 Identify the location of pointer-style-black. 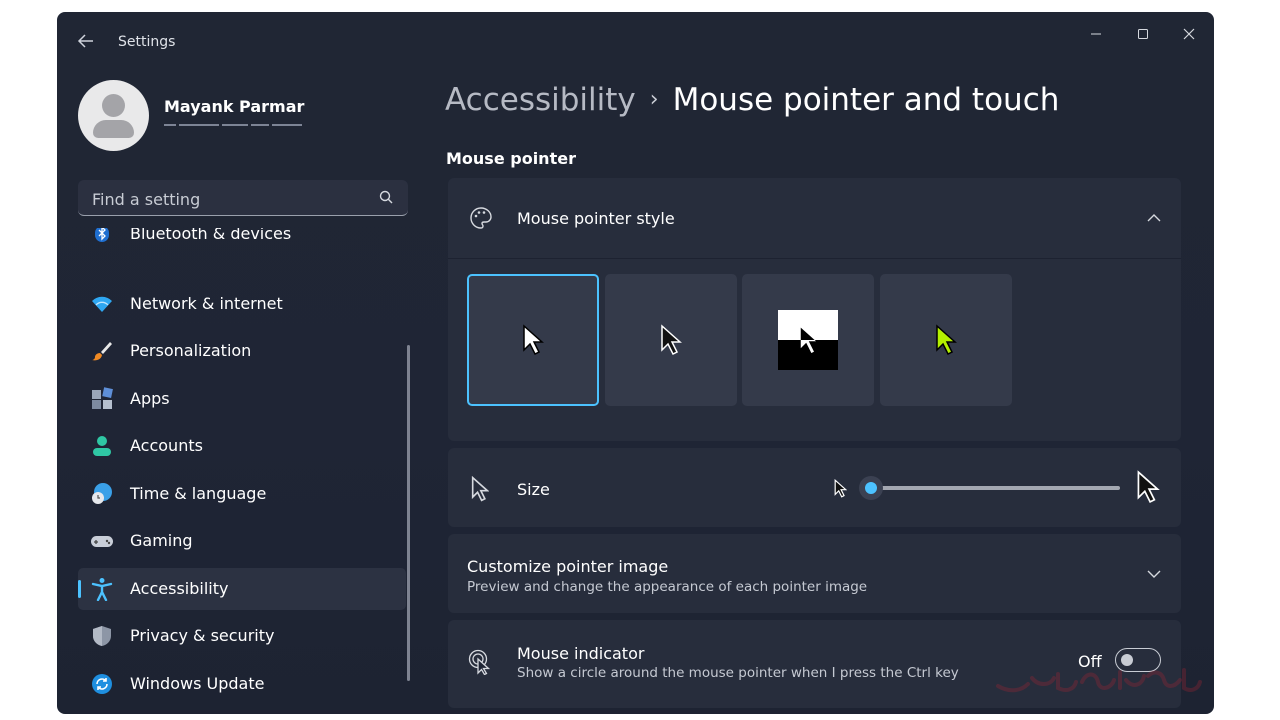
(671, 340).